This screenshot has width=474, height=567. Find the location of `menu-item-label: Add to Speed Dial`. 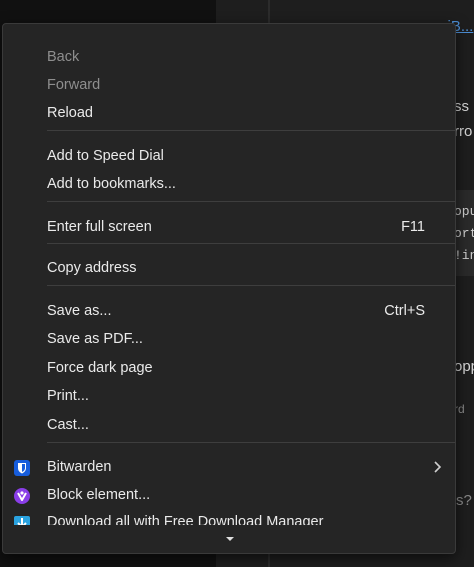

menu-item-label: Add to Speed Dial is located at coordinates (105, 156).